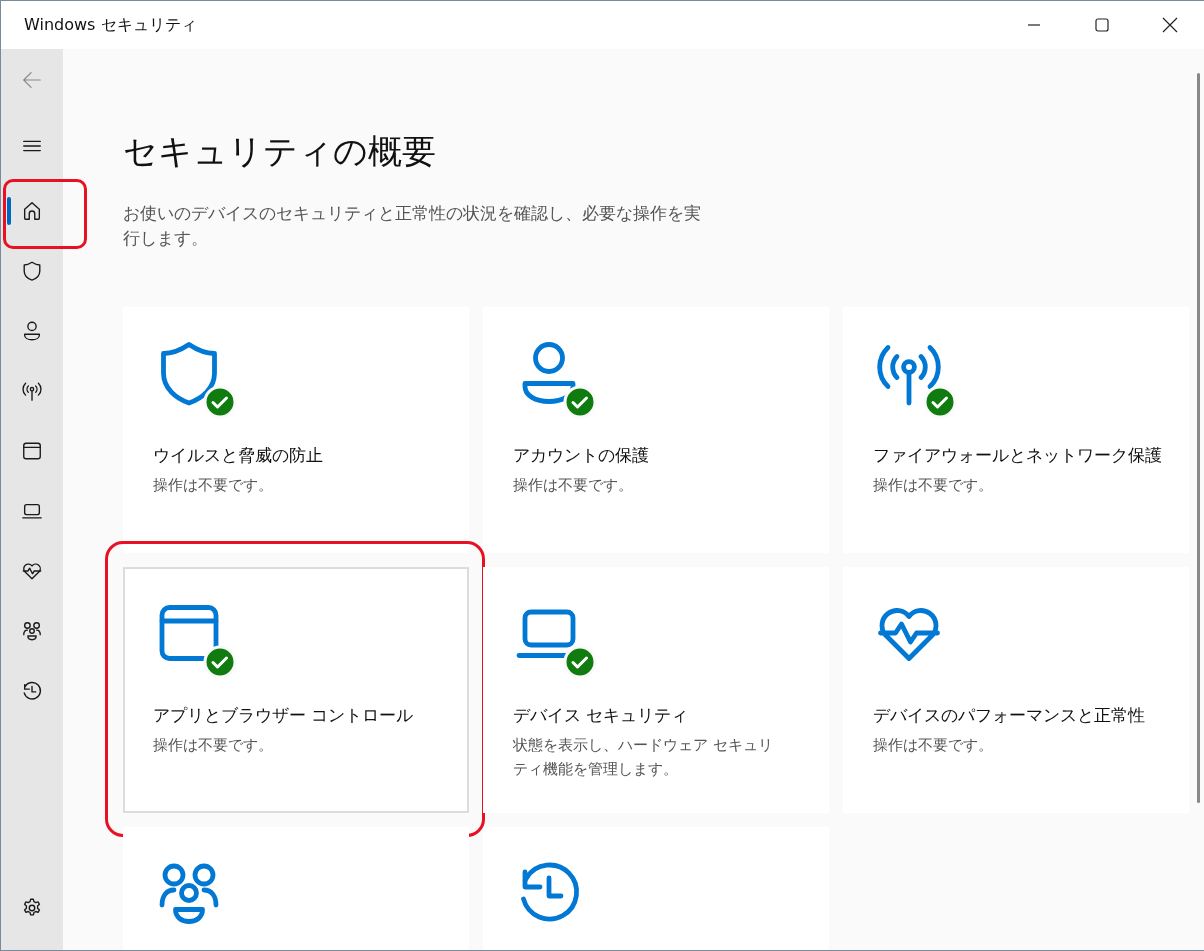  I want to click on card-title: デバイスのパフォーマンスと正常性, so click(1009, 716).